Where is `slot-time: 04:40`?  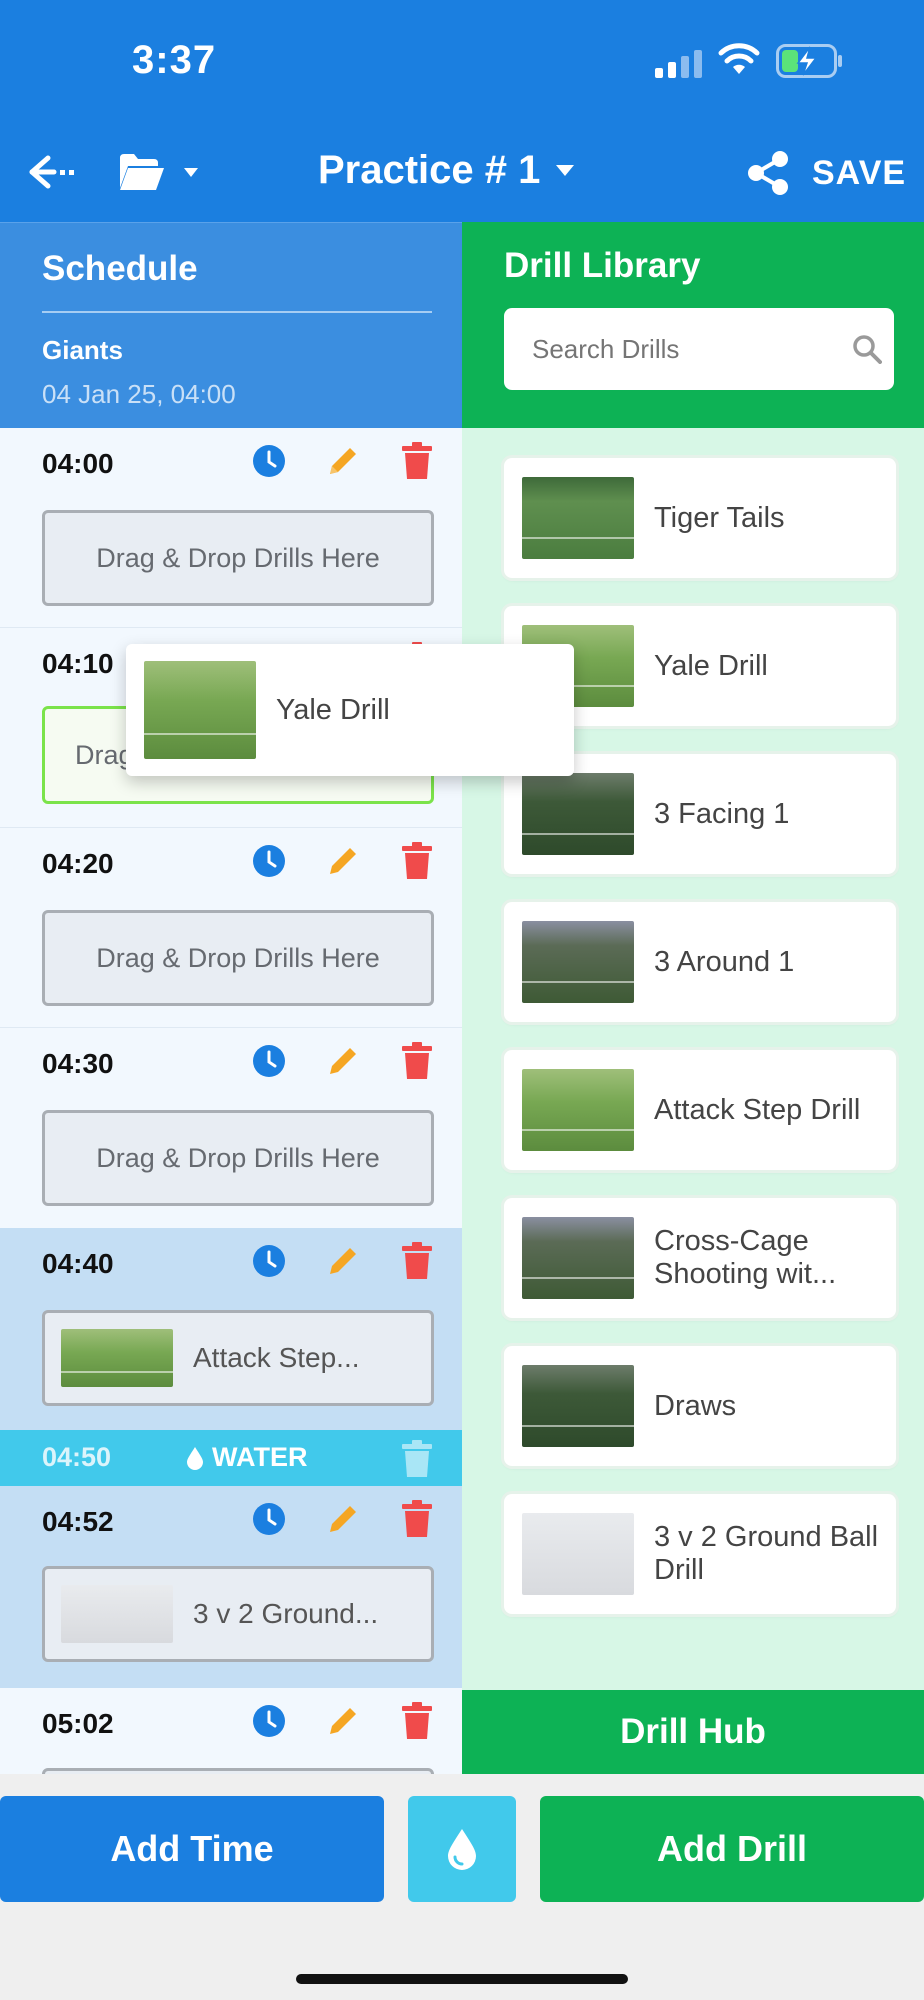
slot-time: 04:40 is located at coordinates (78, 1263).